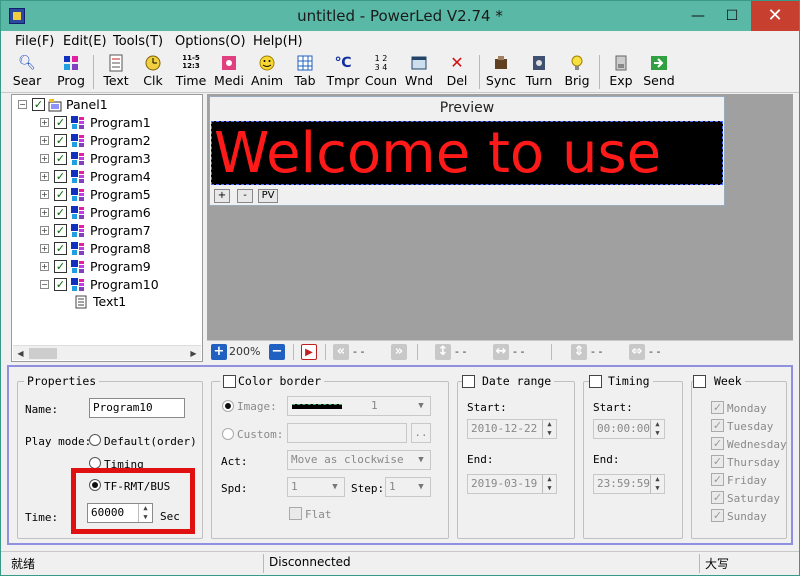 Image resolution: width=800 pixels, height=576 pixels. What do you see at coordinates (408, 487) in the screenshot?
I see `step-select: 1 ▼` at bounding box center [408, 487].